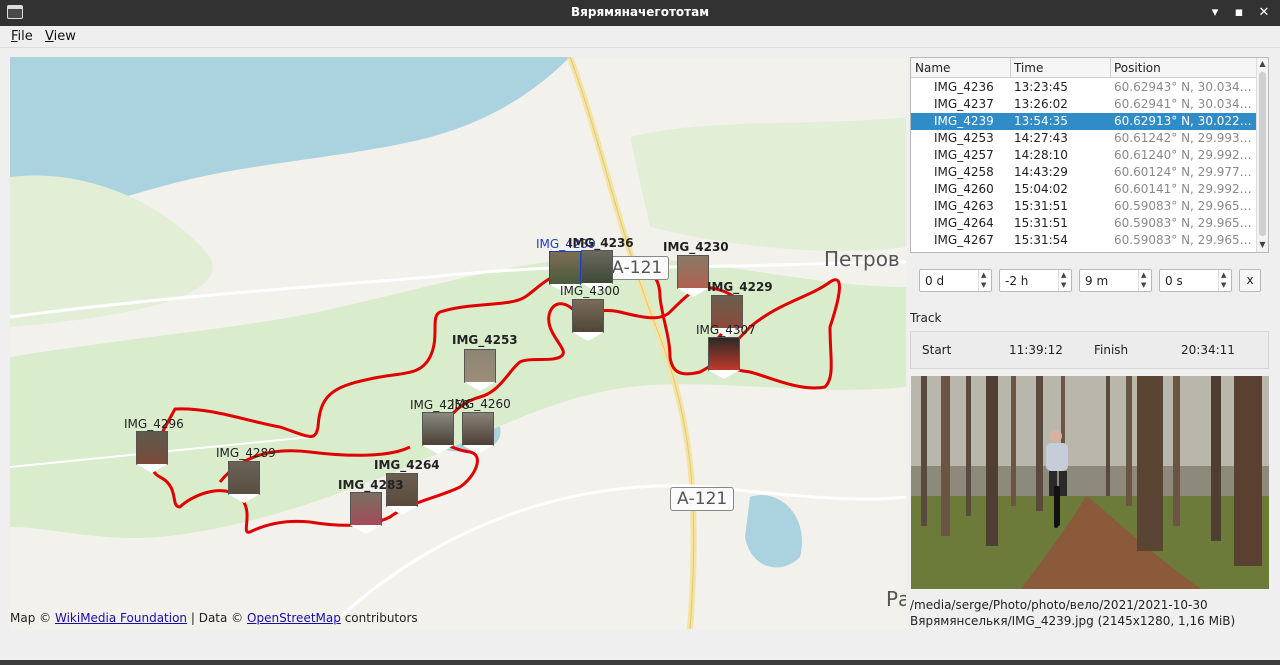 Image resolution: width=1280 pixels, height=665 pixels. I want to click on table-header: Name Time Position, so click(1084, 68).